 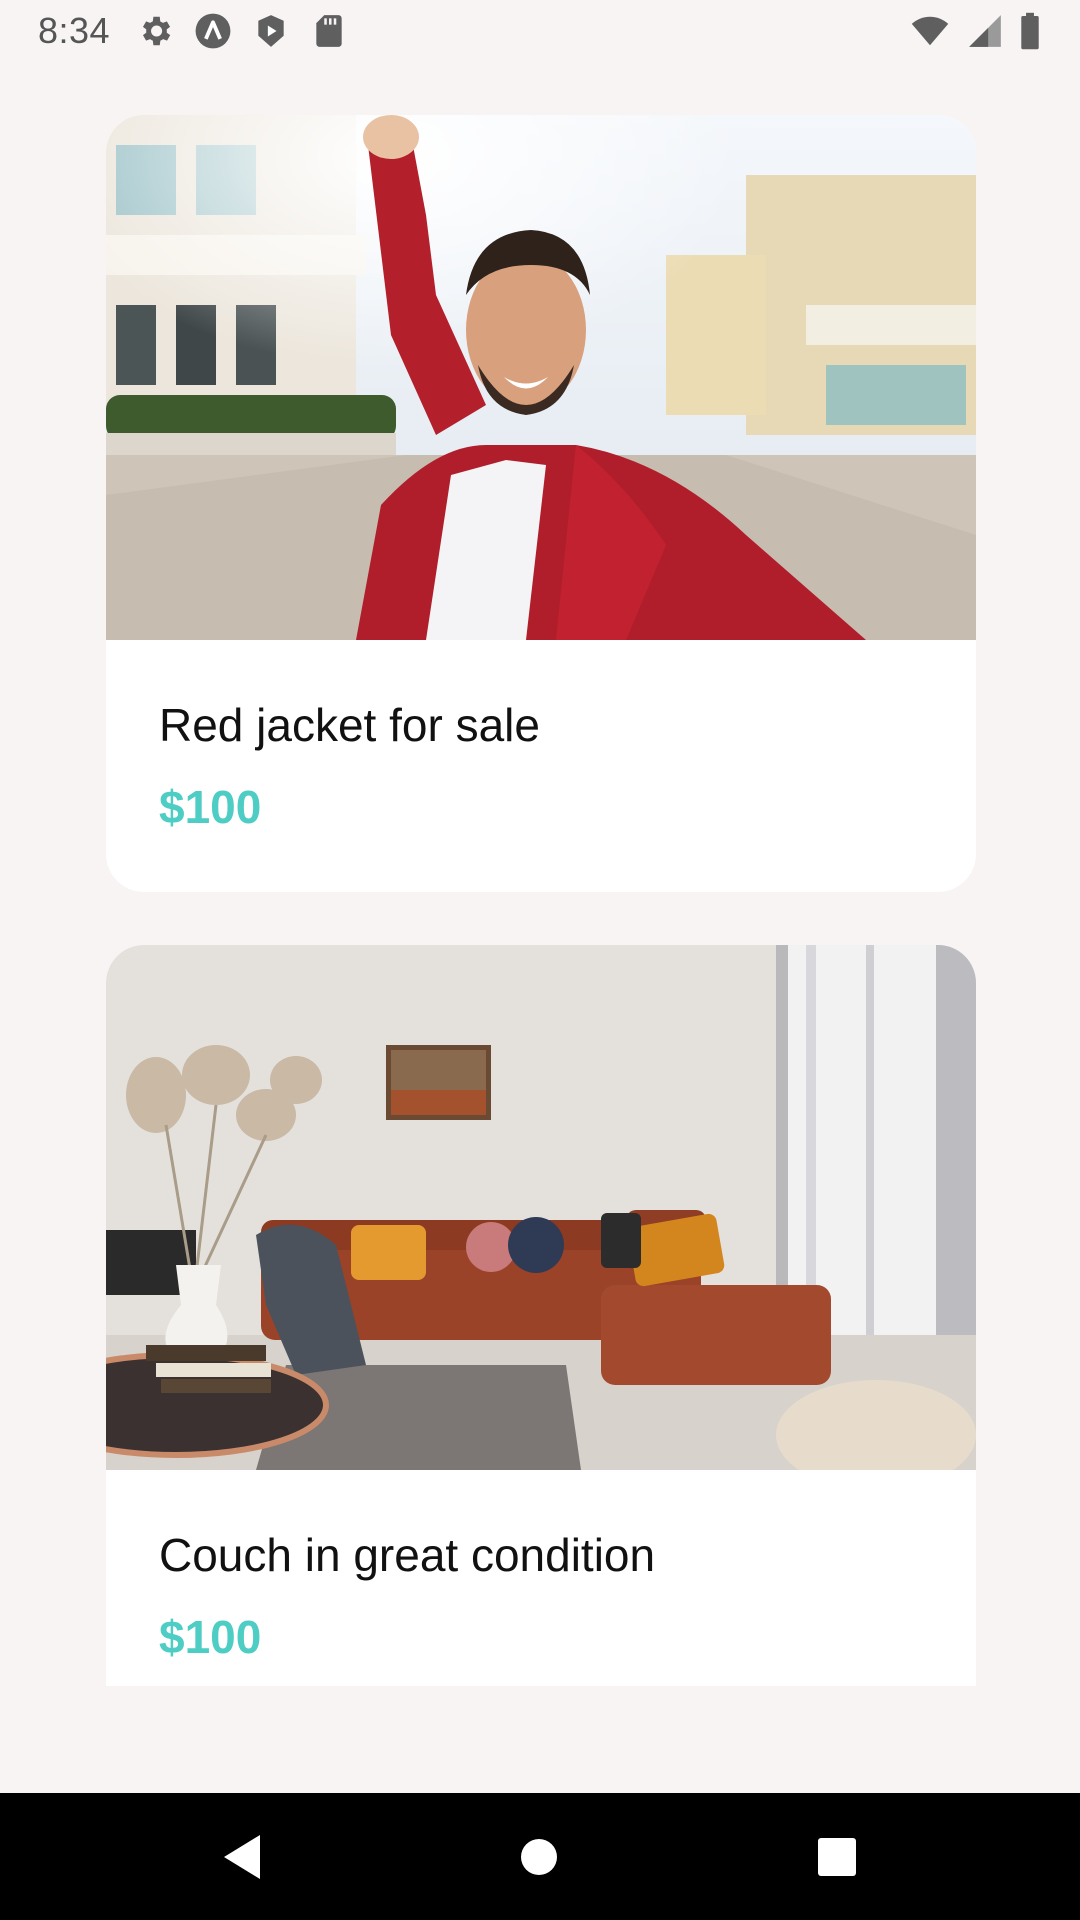 I want to click on play-store-icon, so click(x=271, y=31).